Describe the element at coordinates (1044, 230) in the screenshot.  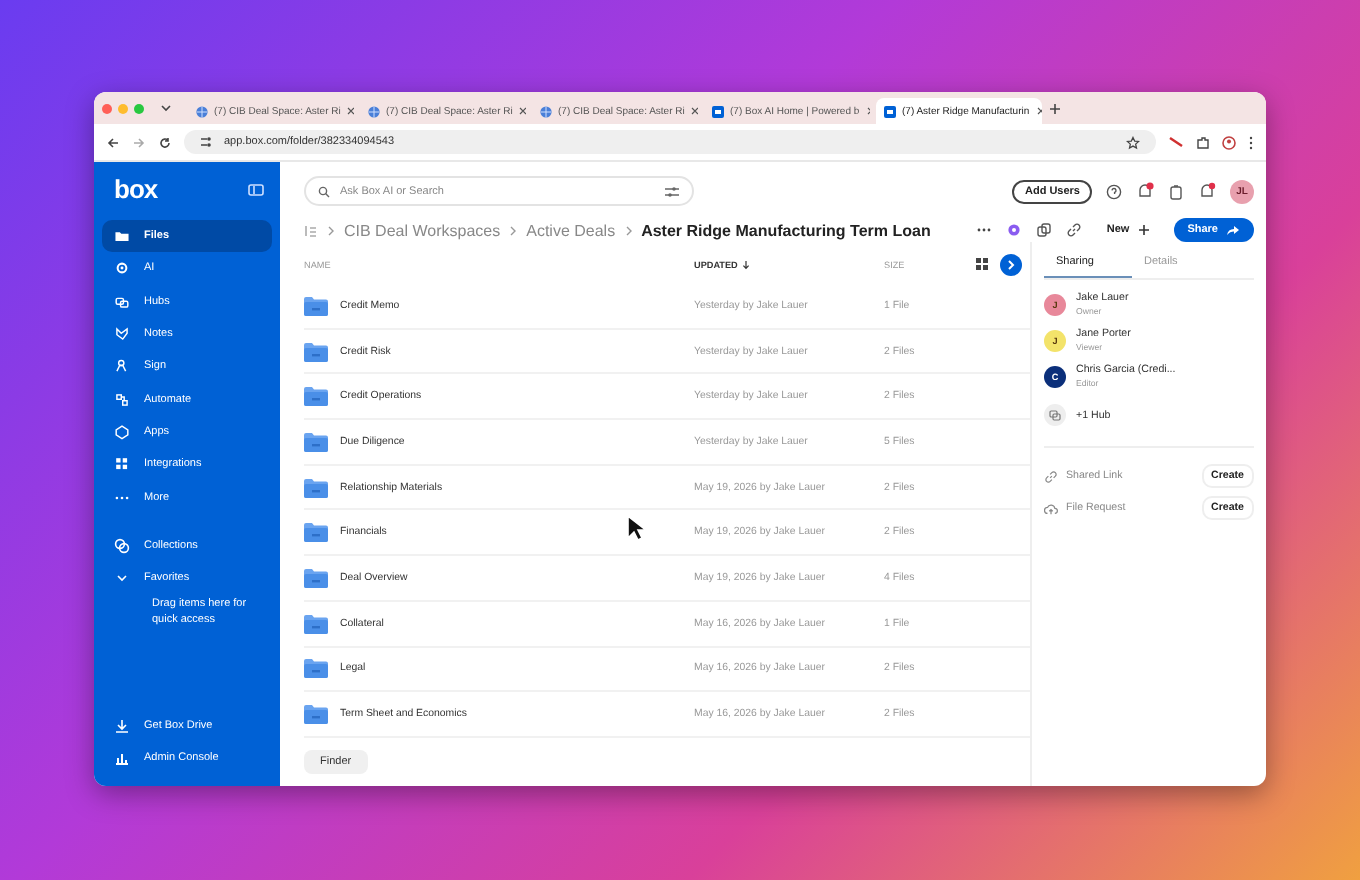
I see `copy-icon` at that location.